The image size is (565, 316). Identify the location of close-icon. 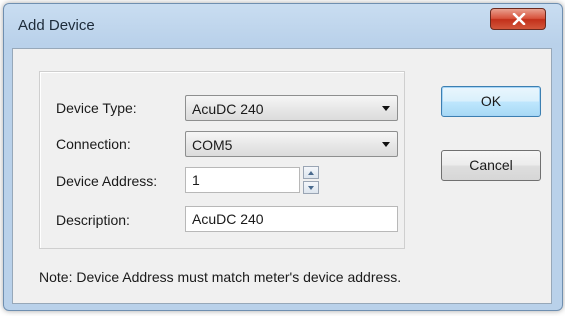
(519, 19).